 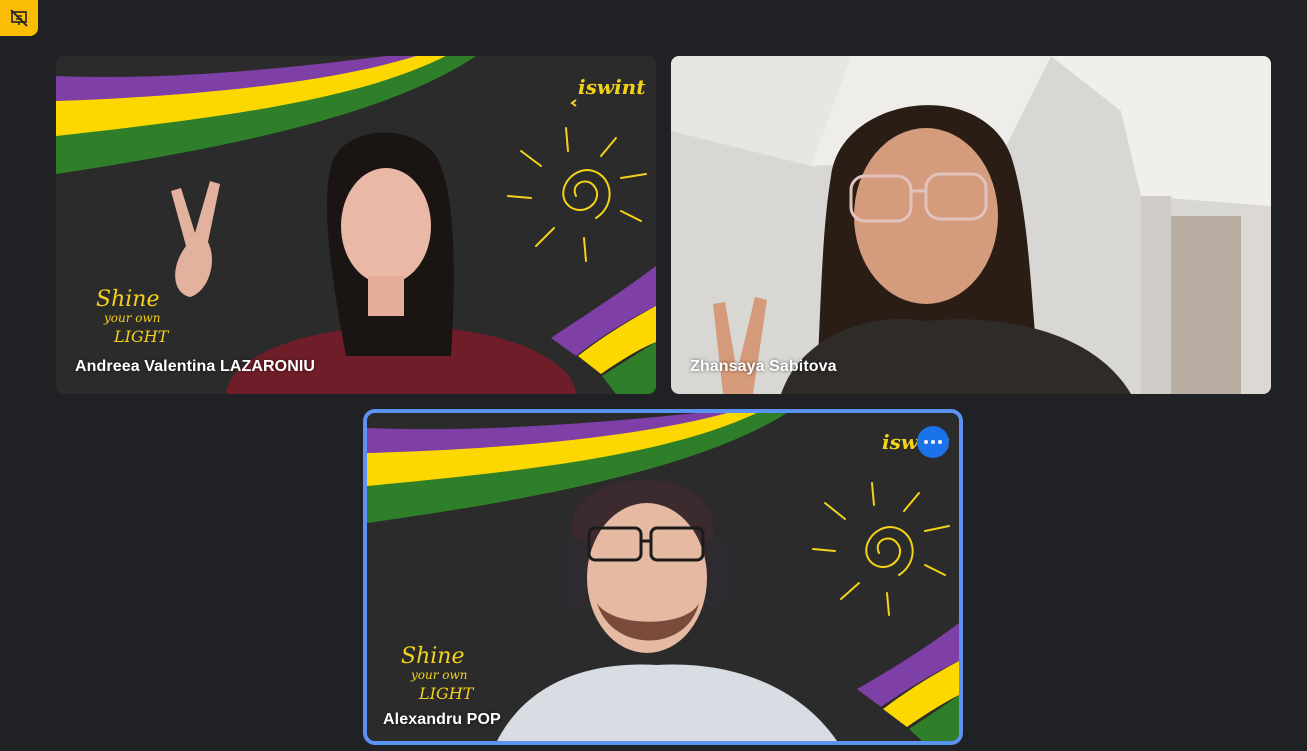 What do you see at coordinates (612, 87) in the screenshot?
I see `svg-text: iswint` at bounding box center [612, 87].